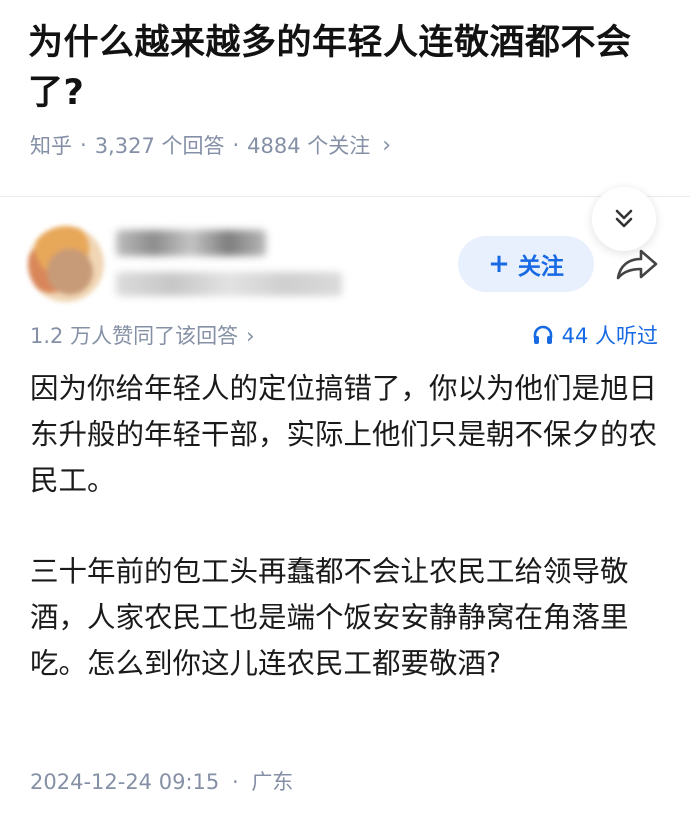  What do you see at coordinates (609, 336) in the screenshot?
I see `listen-count: 44 人听过` at bounding box center [609, 336].